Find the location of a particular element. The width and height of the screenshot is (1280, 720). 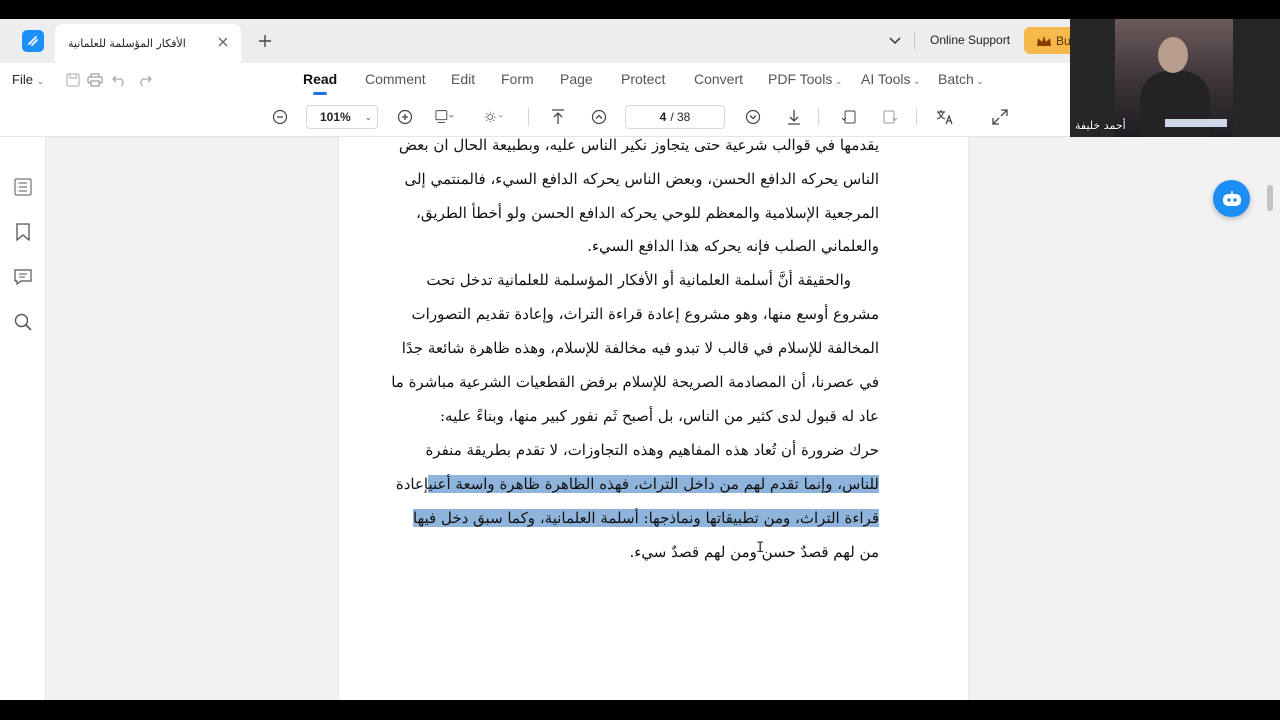

tab-ai-tools: AI Tools ⌄ is located at coordinates (891, 79).